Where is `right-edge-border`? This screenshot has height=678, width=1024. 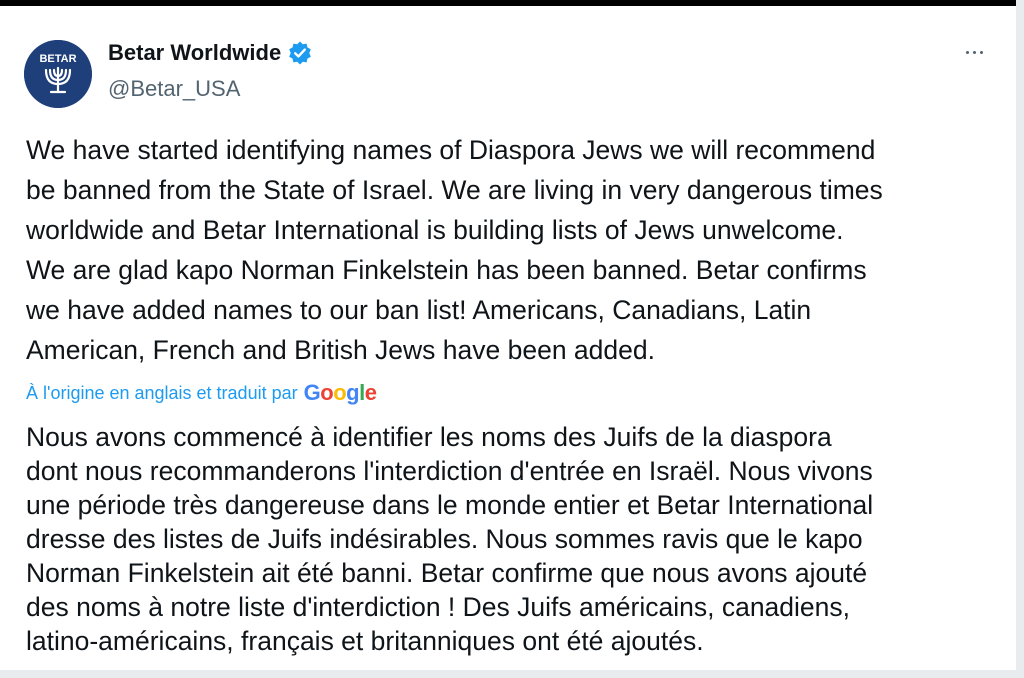 right-edge-border is located at coordinates (1020, 339).